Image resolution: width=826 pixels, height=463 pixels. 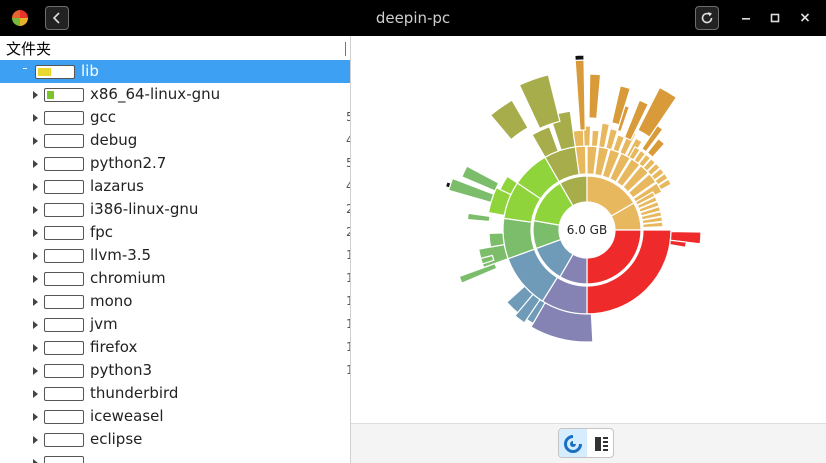 I want to click on minimize-button, so click(x=746, y=18).